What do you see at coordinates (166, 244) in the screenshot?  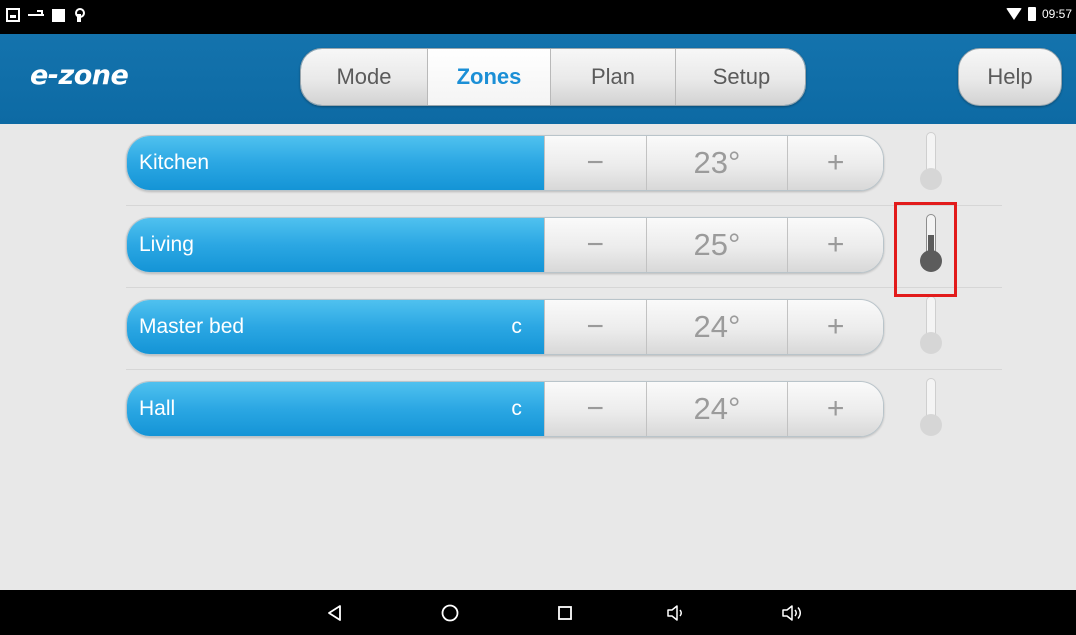 I see `zone-name-label: Living` at bounding box center [166, 244].